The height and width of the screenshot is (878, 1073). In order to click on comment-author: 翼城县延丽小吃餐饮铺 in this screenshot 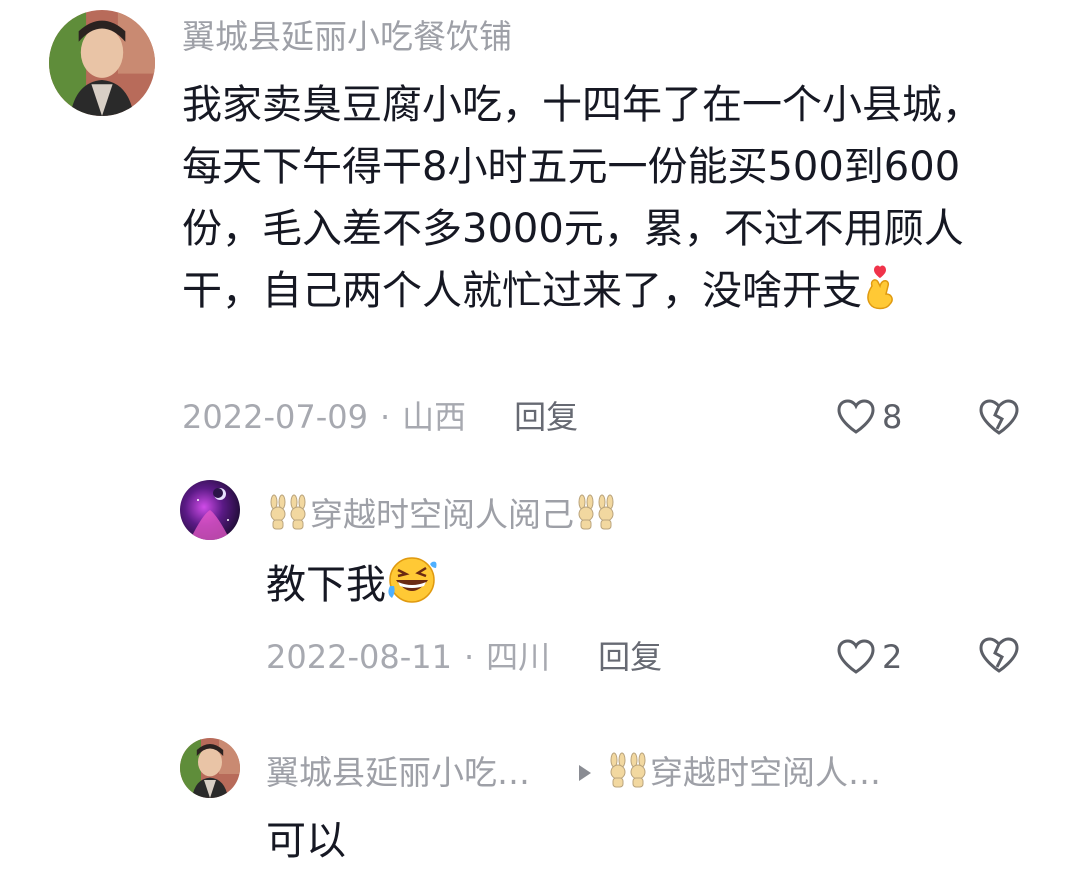, I will do `click(347, 37)`.